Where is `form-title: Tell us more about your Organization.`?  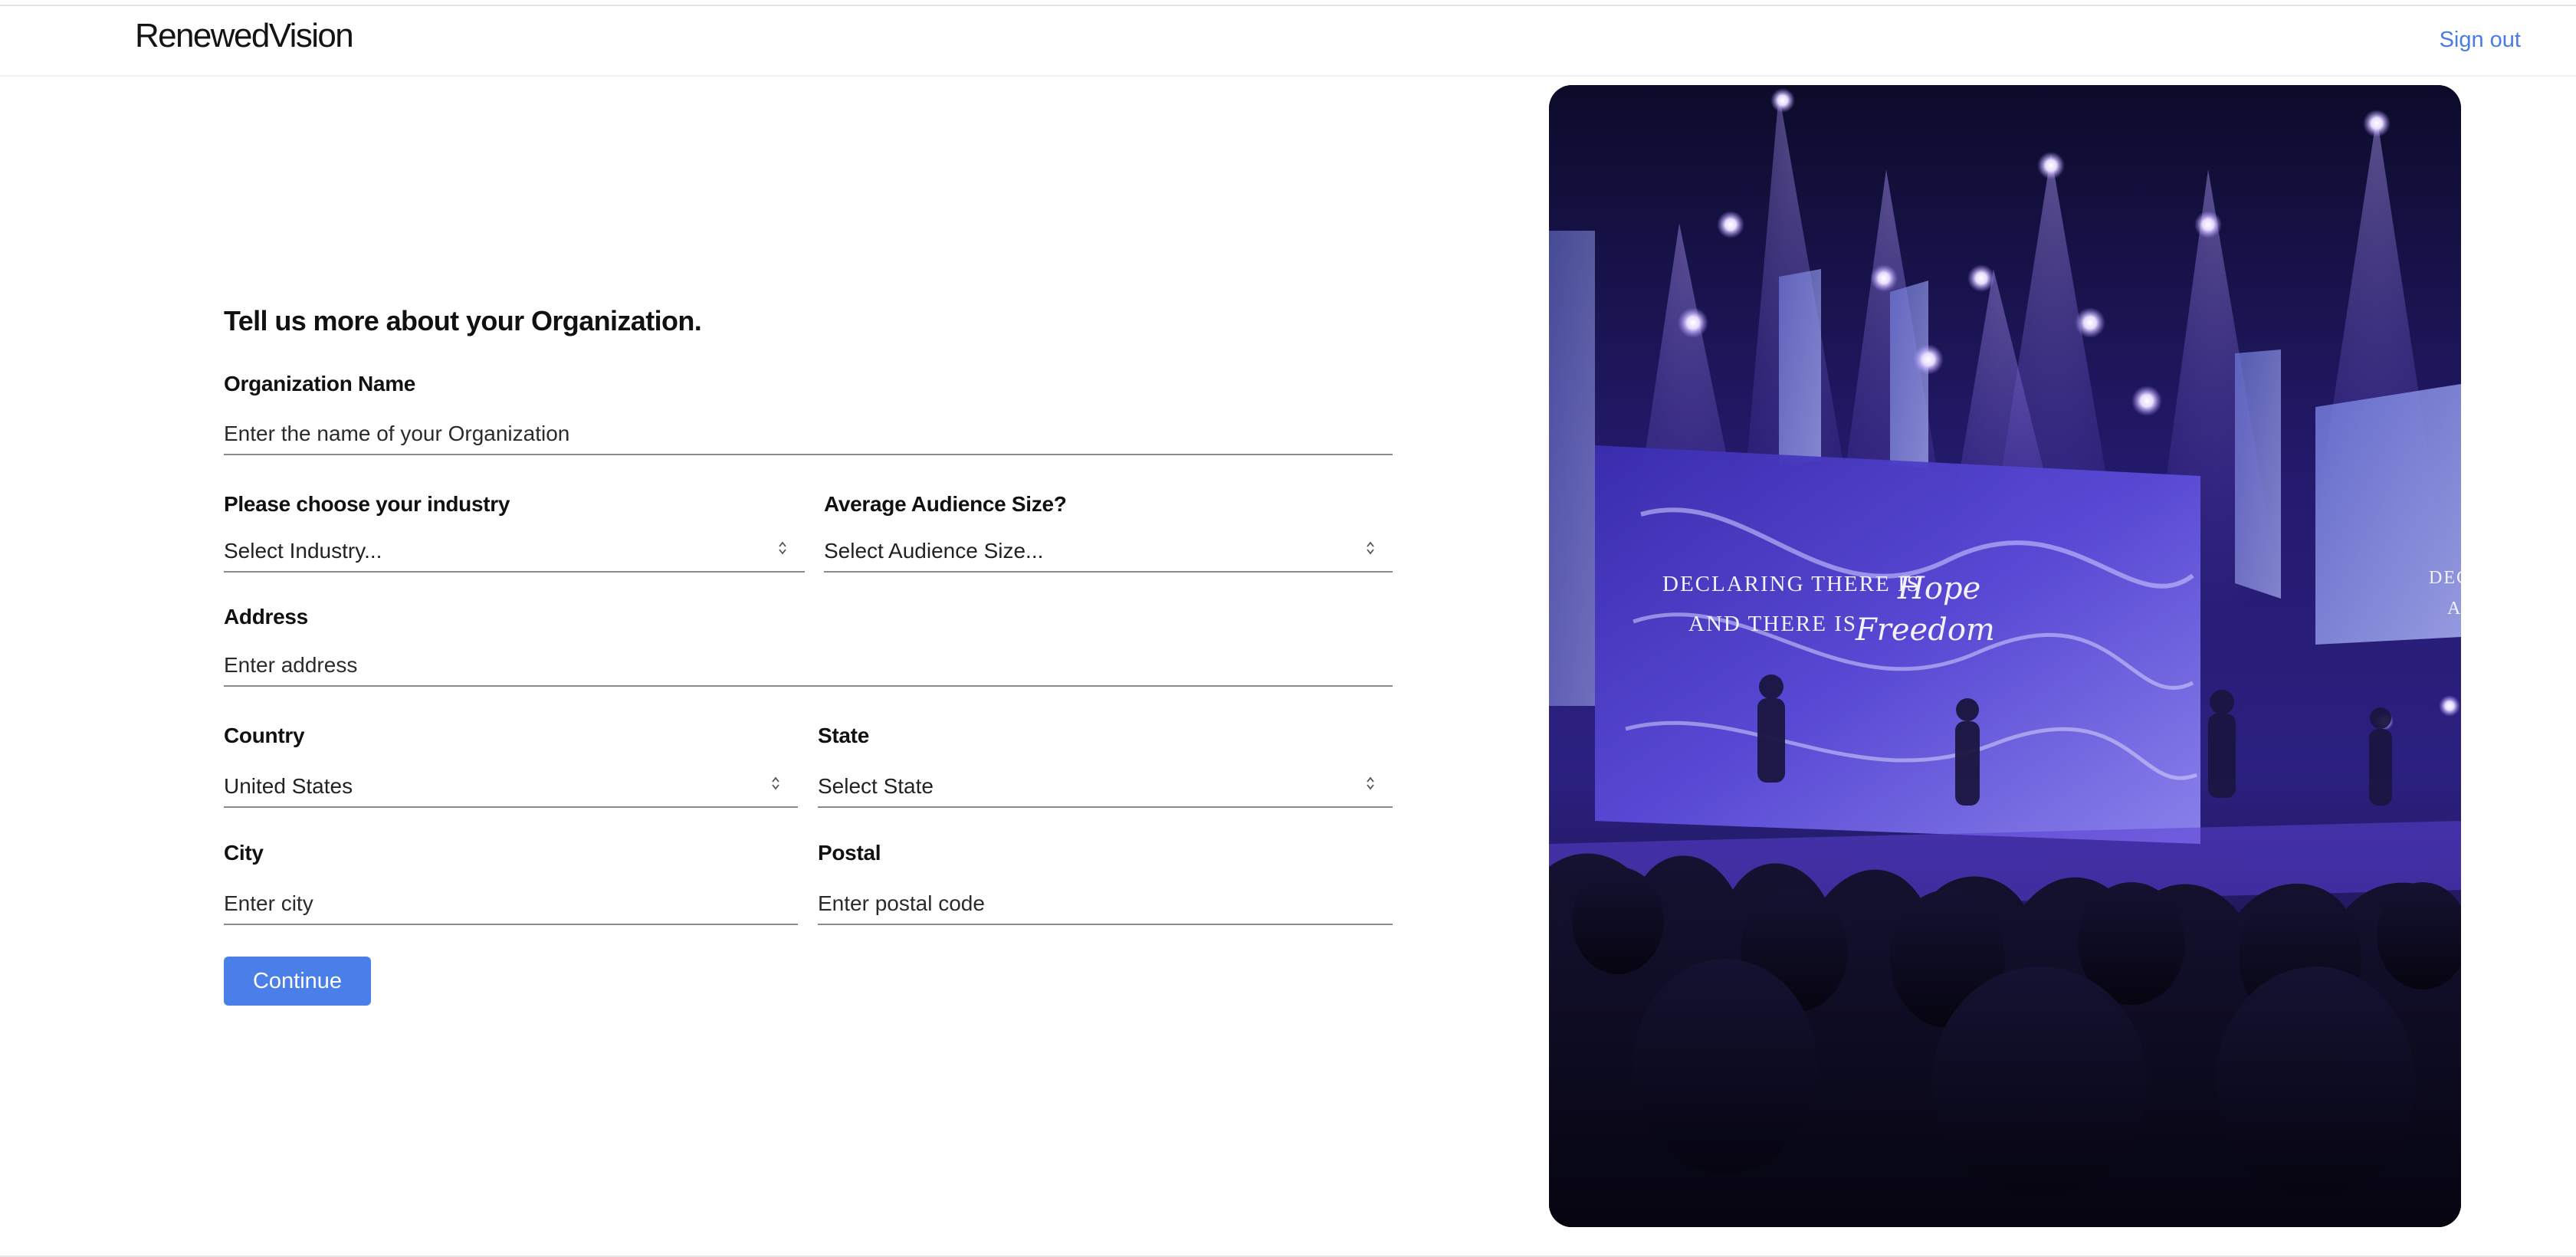 form-title: Tell us more about your Organization. is located at coordinates (463, 320).